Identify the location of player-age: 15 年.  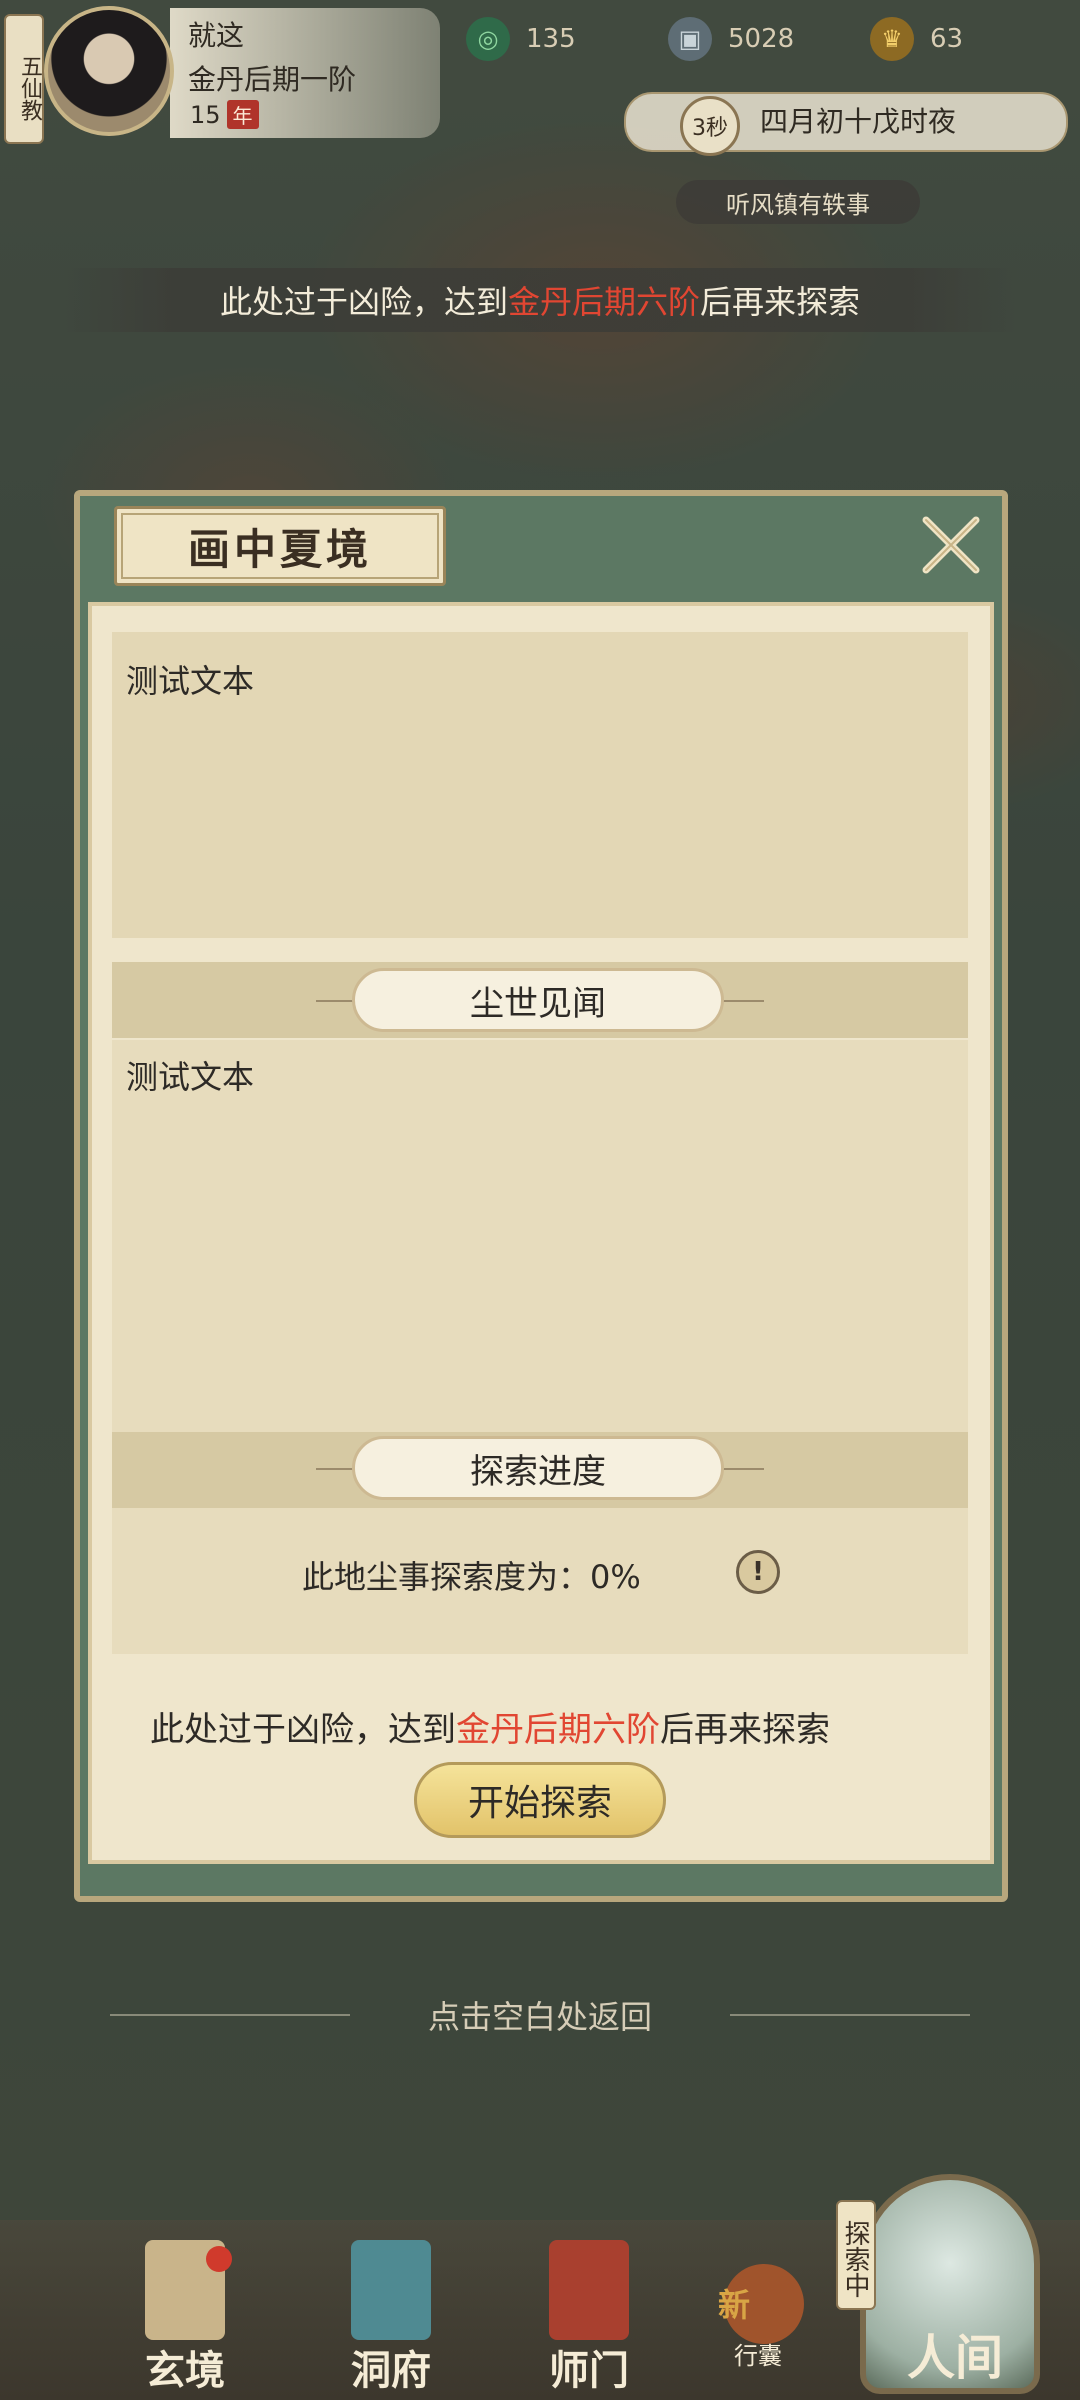
(224, 114).